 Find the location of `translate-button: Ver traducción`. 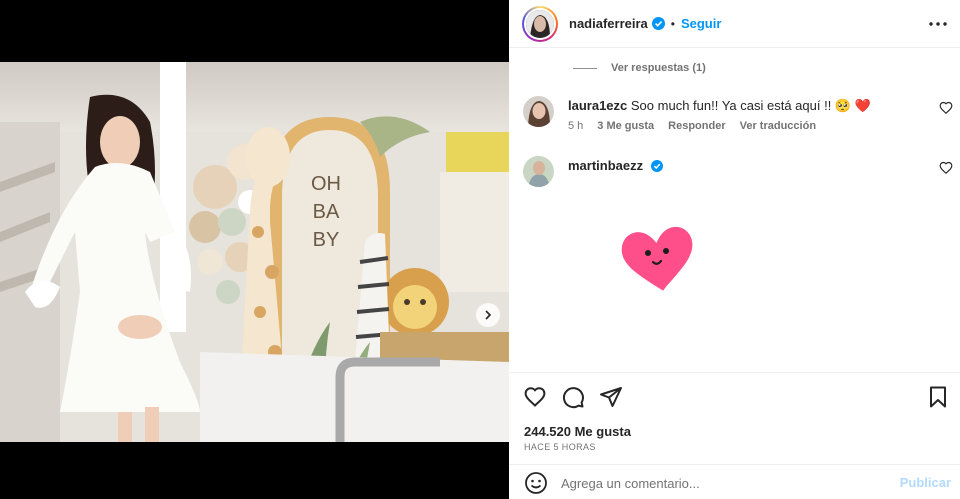

translate-button: Ver traducción is located at coordinates (778, 126).